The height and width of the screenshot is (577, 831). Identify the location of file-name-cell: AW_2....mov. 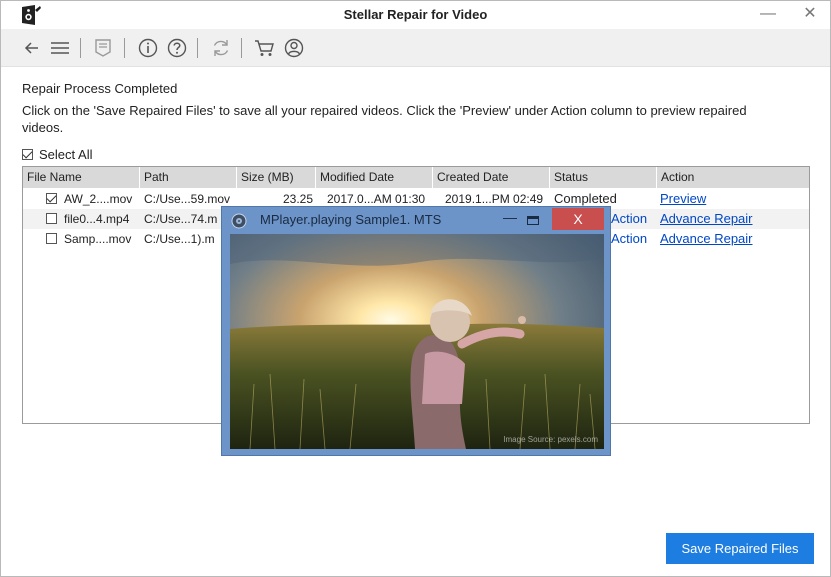
(92, 199).